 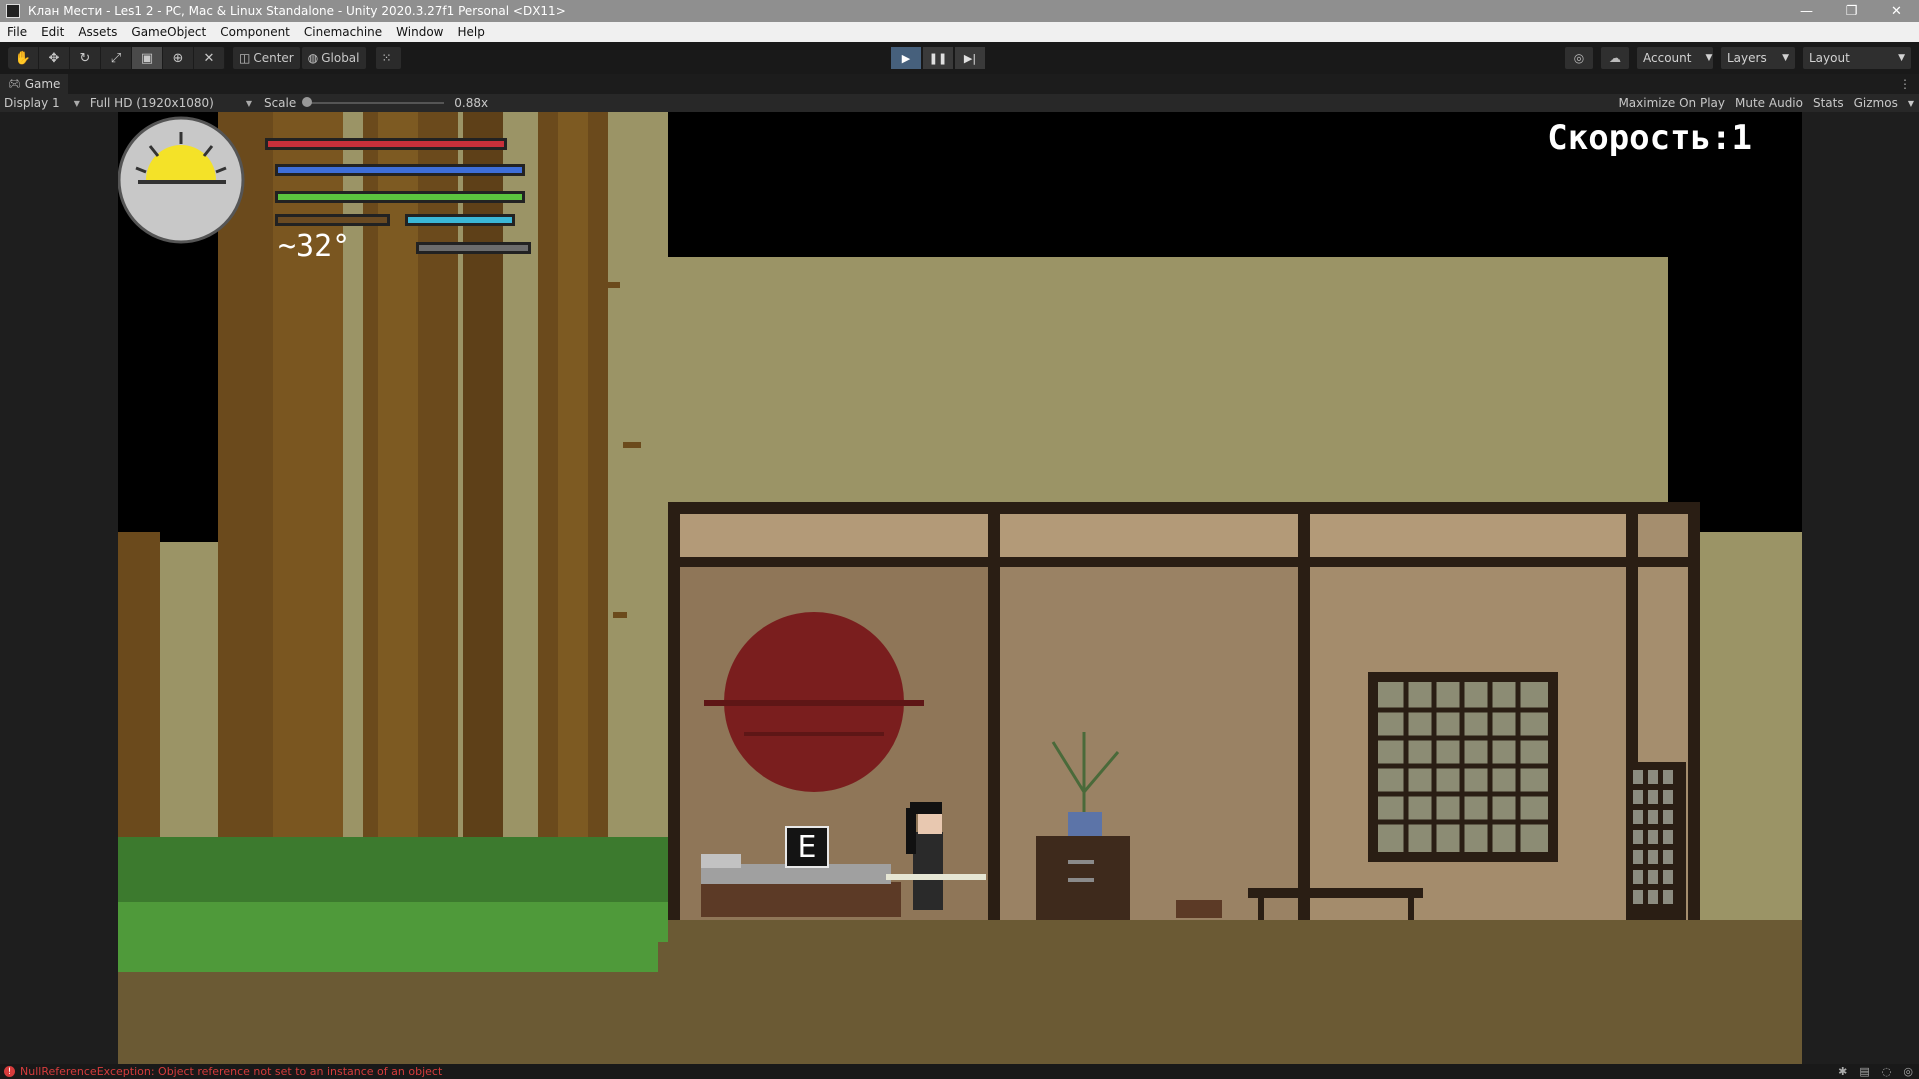 I want to click on hunger-bar, so click(x=332, y=220).